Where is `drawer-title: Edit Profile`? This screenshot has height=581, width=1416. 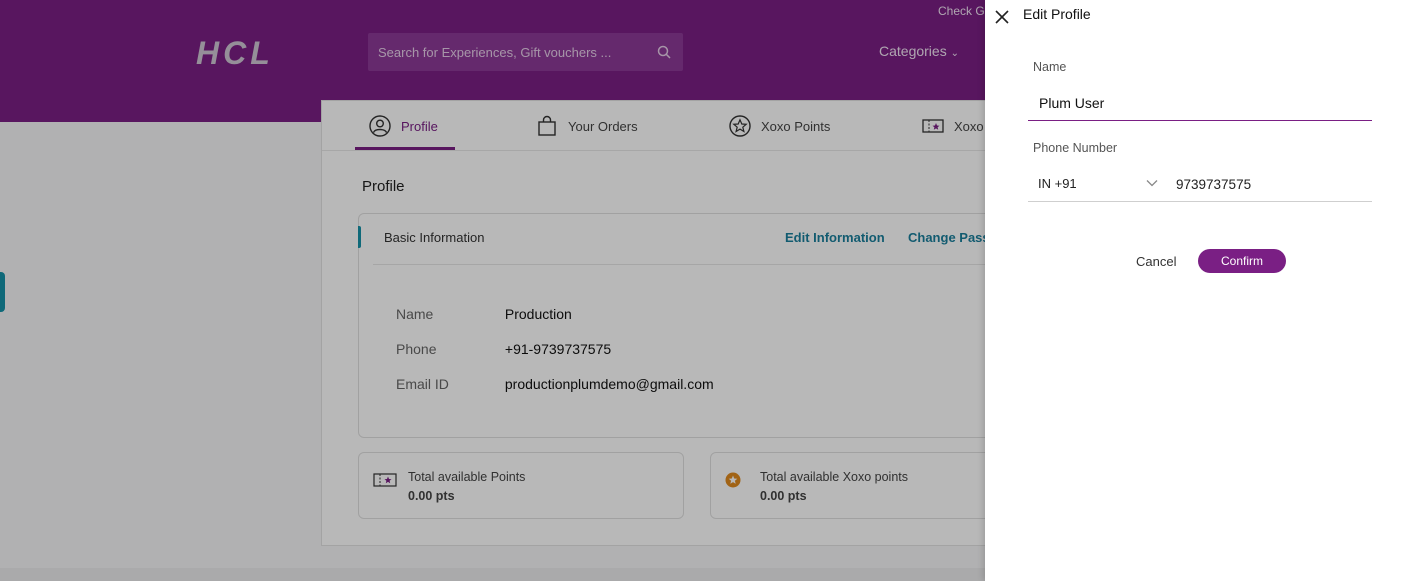 drawer-title: Edit Profile is located at coordinates (1057, 14).